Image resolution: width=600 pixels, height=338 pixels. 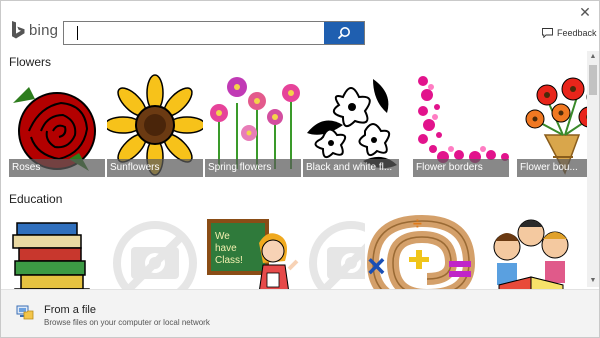 I want to click on category-title-flowers: Flowers, so click(x=30, y=62).